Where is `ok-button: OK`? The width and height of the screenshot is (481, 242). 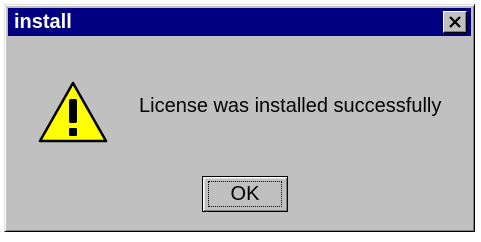 ok-button: OK is located at coordinates (245, 194).